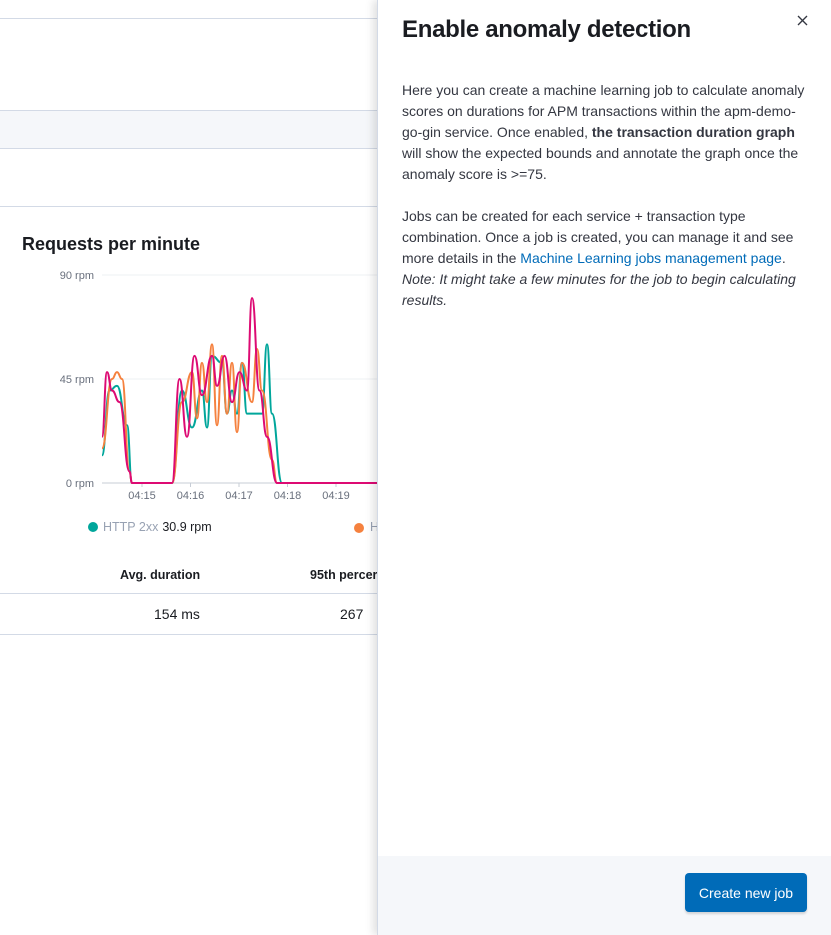 Image resolution: width=831 pixels, height=935 pixels. What do you see at coordinates (546, 29) in the screenshot?
I see `flyout-title: Enable anomaly detection` at bounding box center [546, 29].